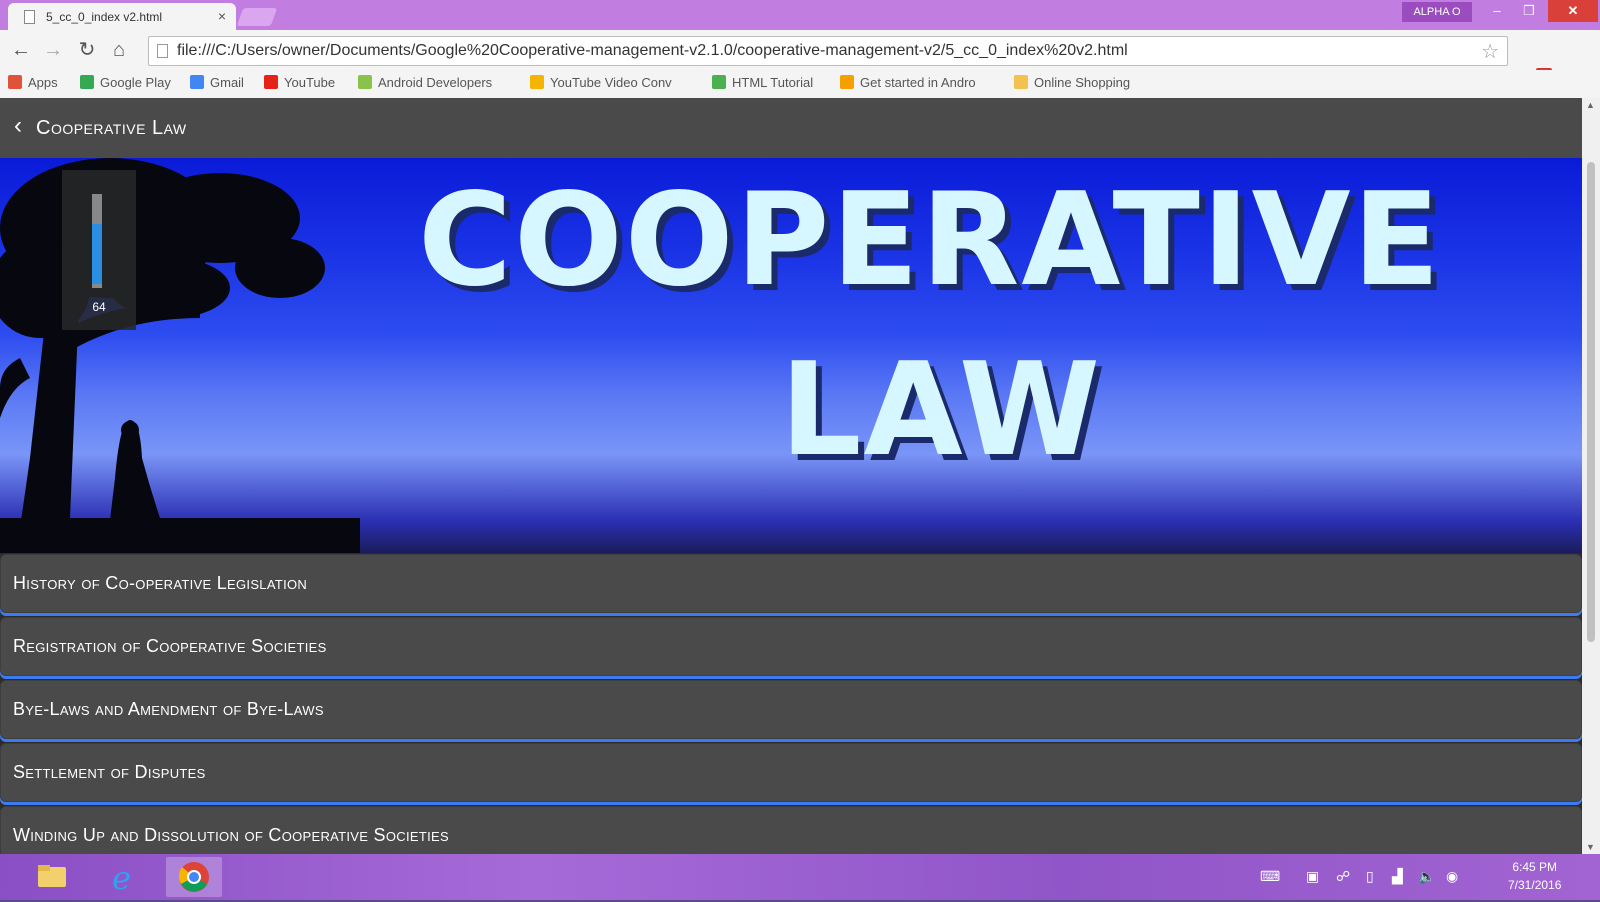  I want to click on back-arrow-icon: ←, so click(21, 50).